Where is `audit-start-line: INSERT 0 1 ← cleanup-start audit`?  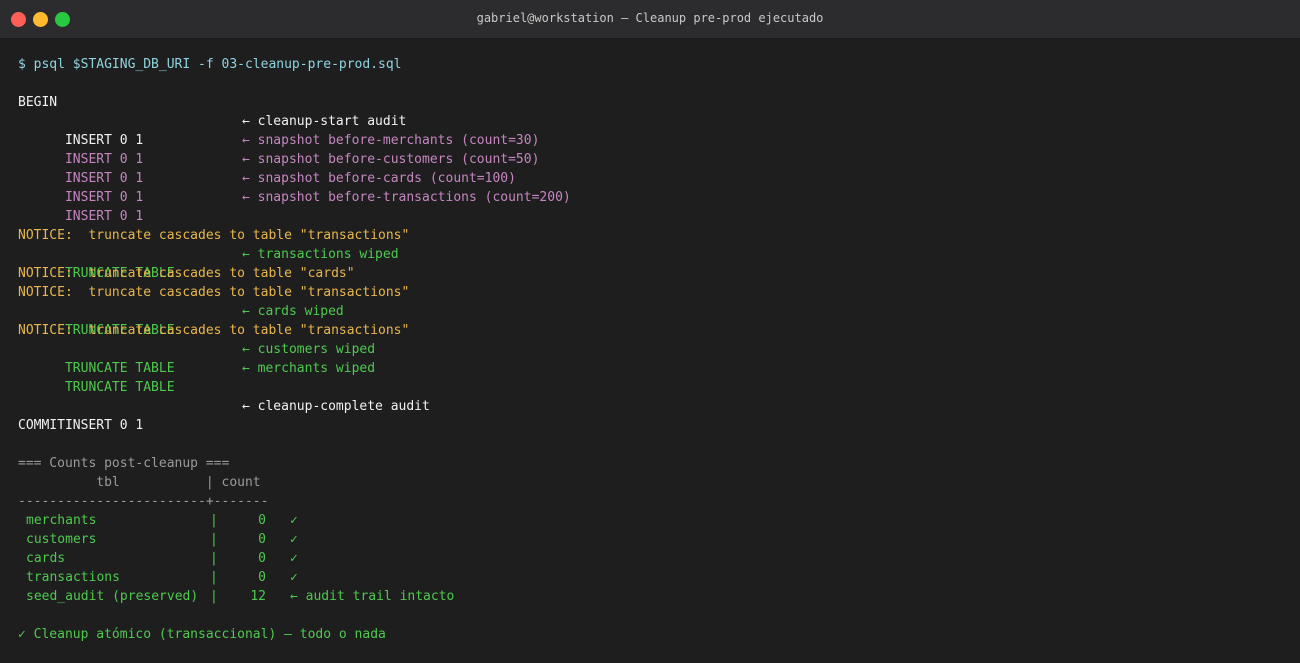 audit-start-line: INSERT 0 1 ← cleanup-start audit is located at coordinates (235, 131).